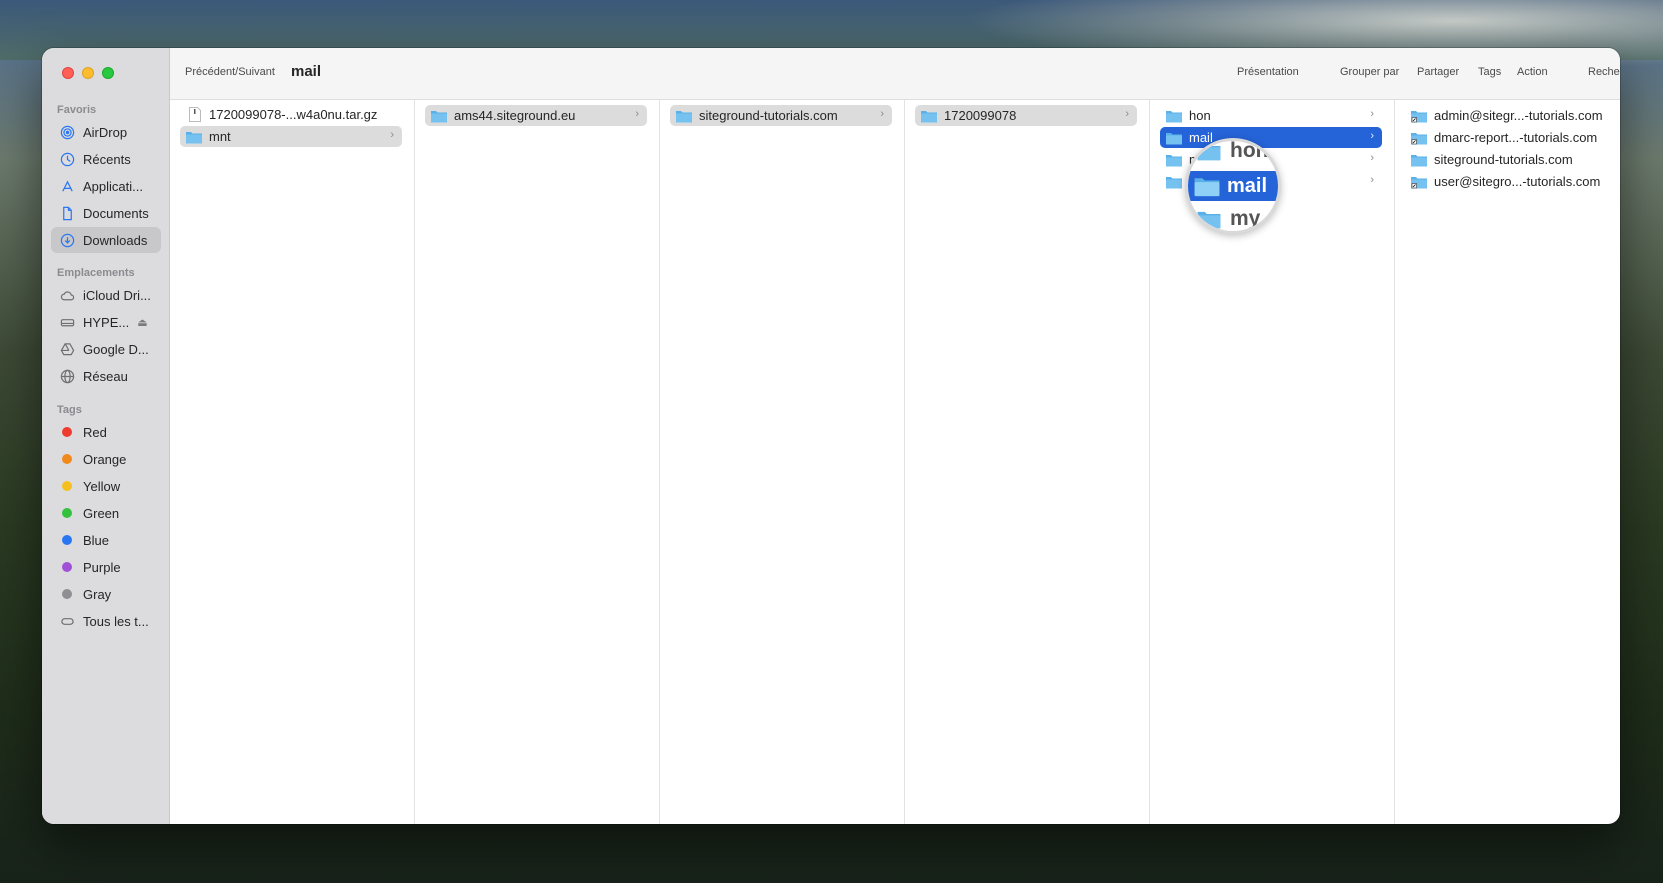 This screenshot has width=1663, height=883. What do you see at coordinates (67, 186) in the screenshot?
I see `applications-icon` at bounding box center [67, 186].